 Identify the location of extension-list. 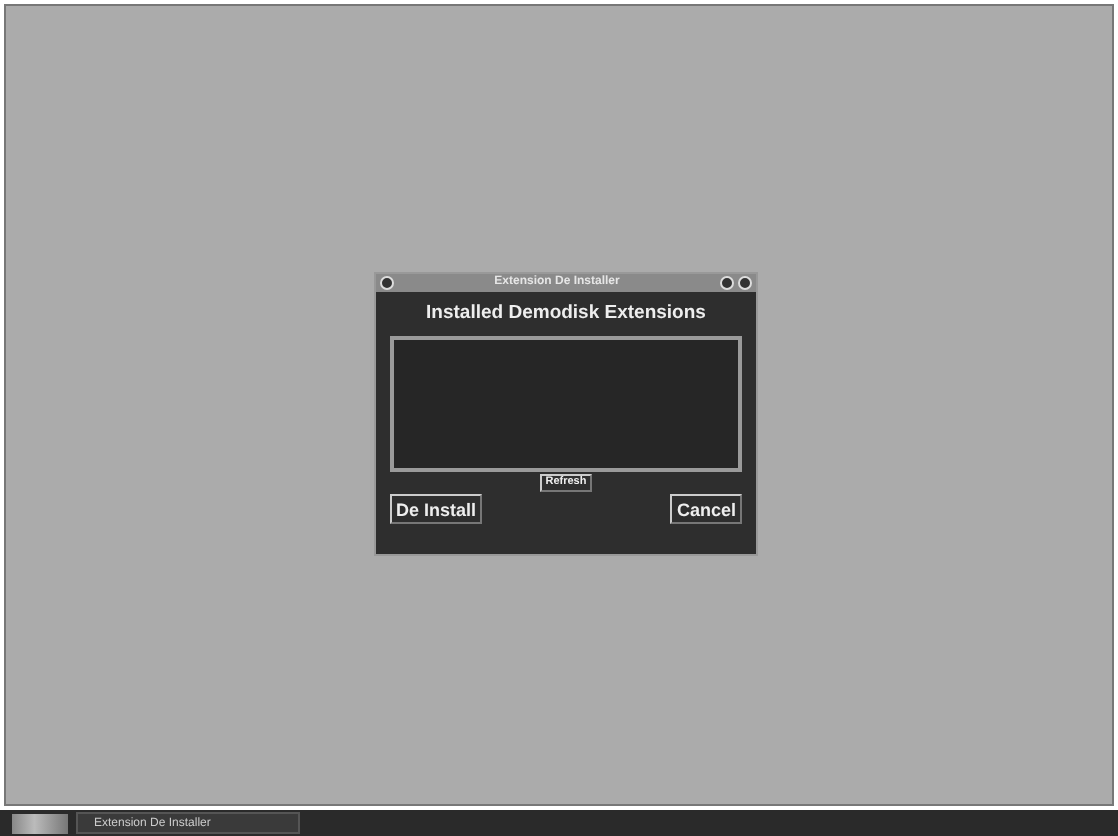
(566, 404).